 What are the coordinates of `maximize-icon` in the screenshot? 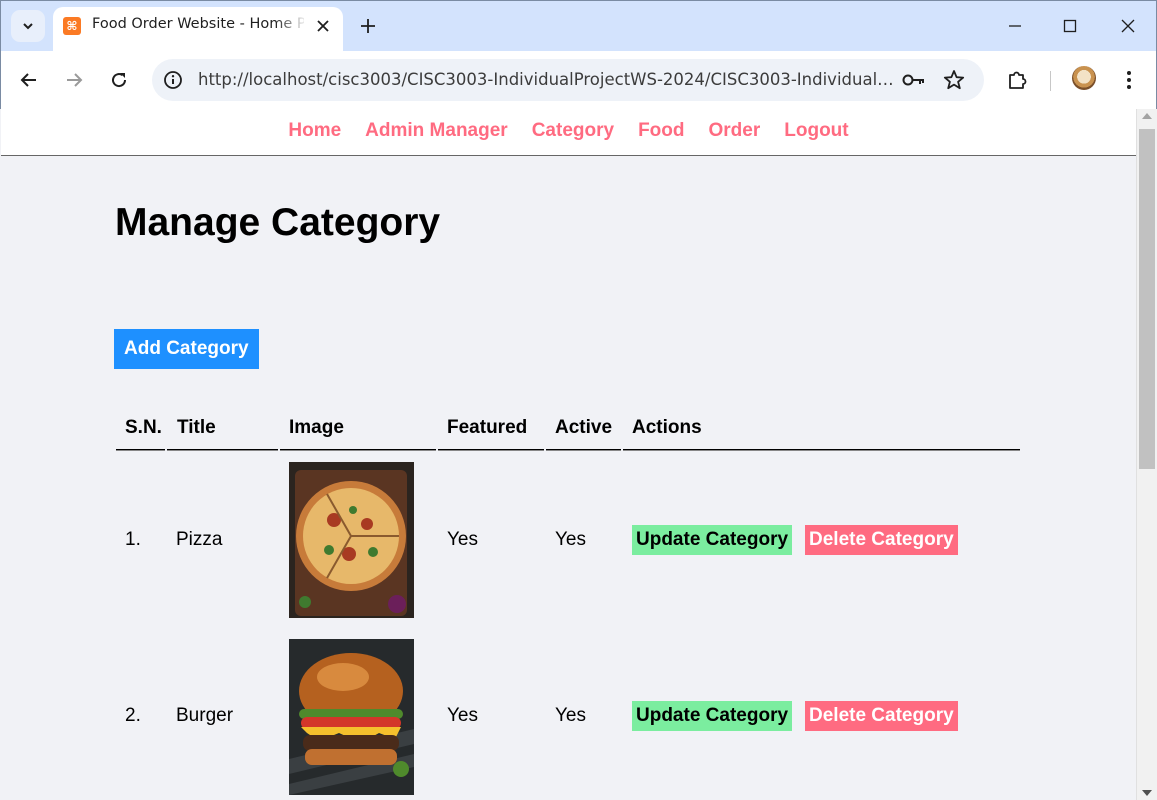 It's located at (1070, 26).